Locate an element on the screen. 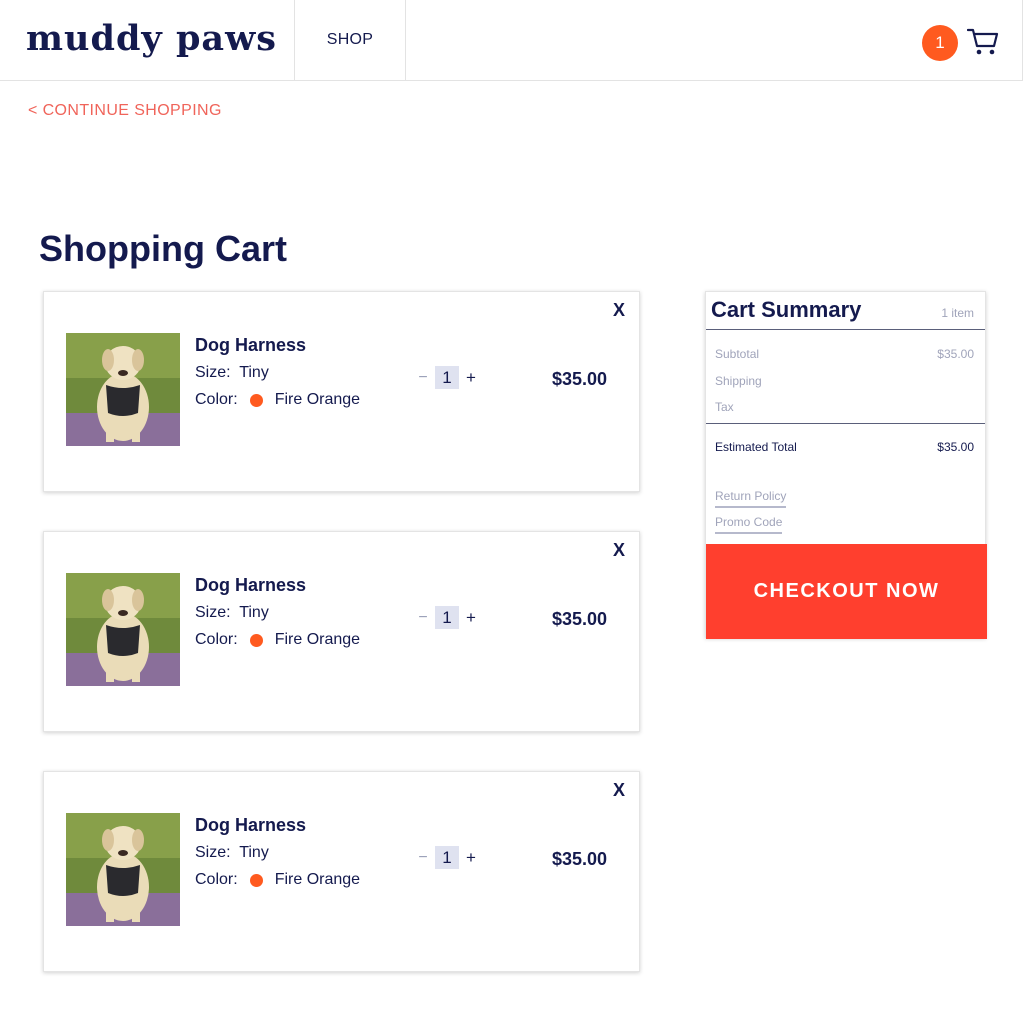  continue-shopping-link: < CONTINUE SHOPPING is located at coordinates (125, 111).